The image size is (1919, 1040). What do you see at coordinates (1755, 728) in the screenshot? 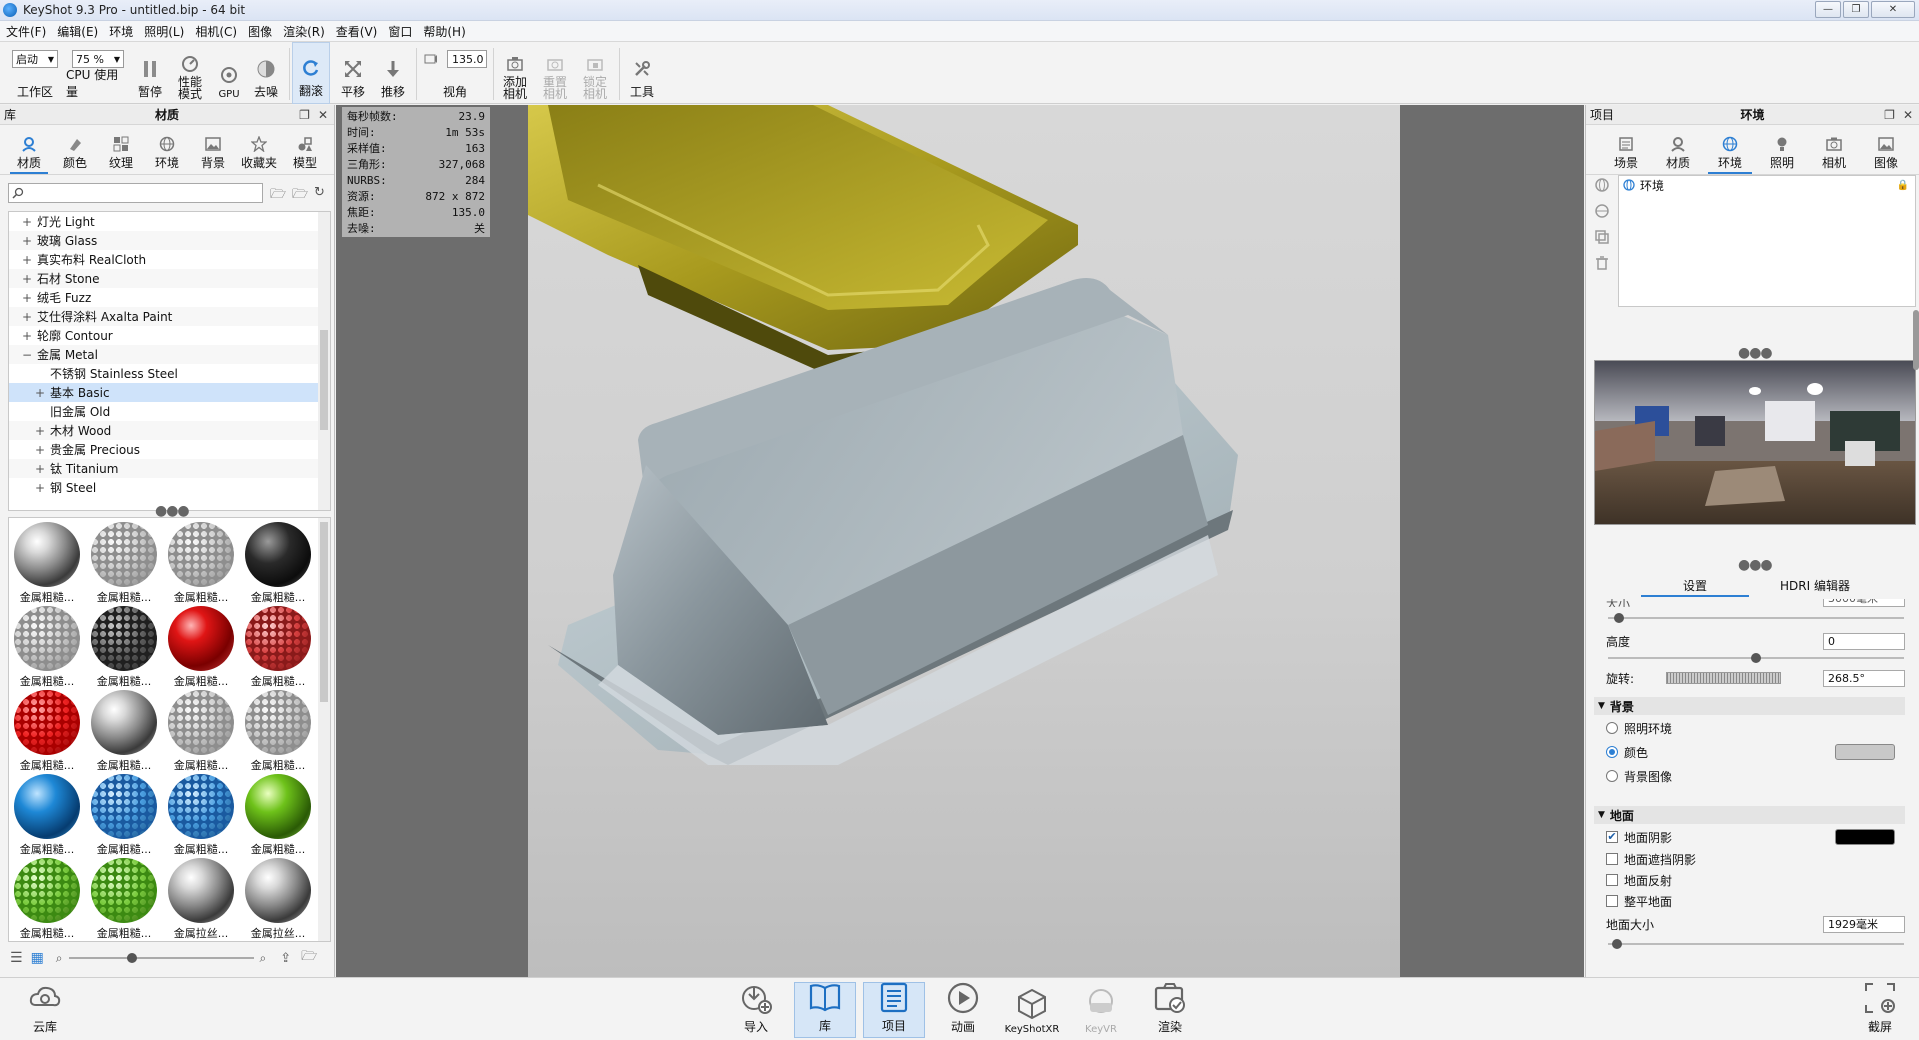
I see `bg-option-lighting-env: 照明环境` at bounding box center [1755, 728].